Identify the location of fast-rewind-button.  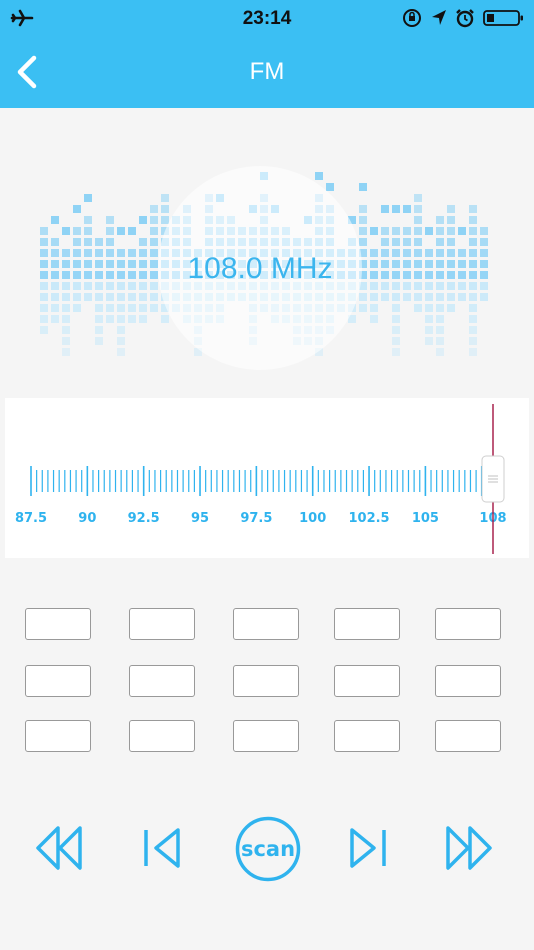
(60, 850).